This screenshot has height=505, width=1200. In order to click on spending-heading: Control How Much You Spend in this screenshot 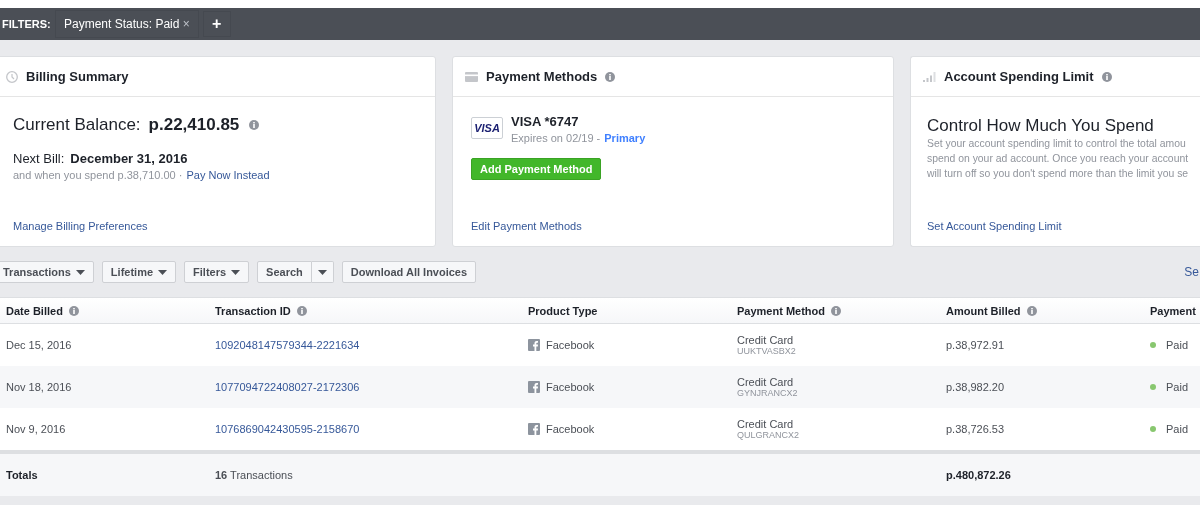, I will do `click(1041, 126)`.